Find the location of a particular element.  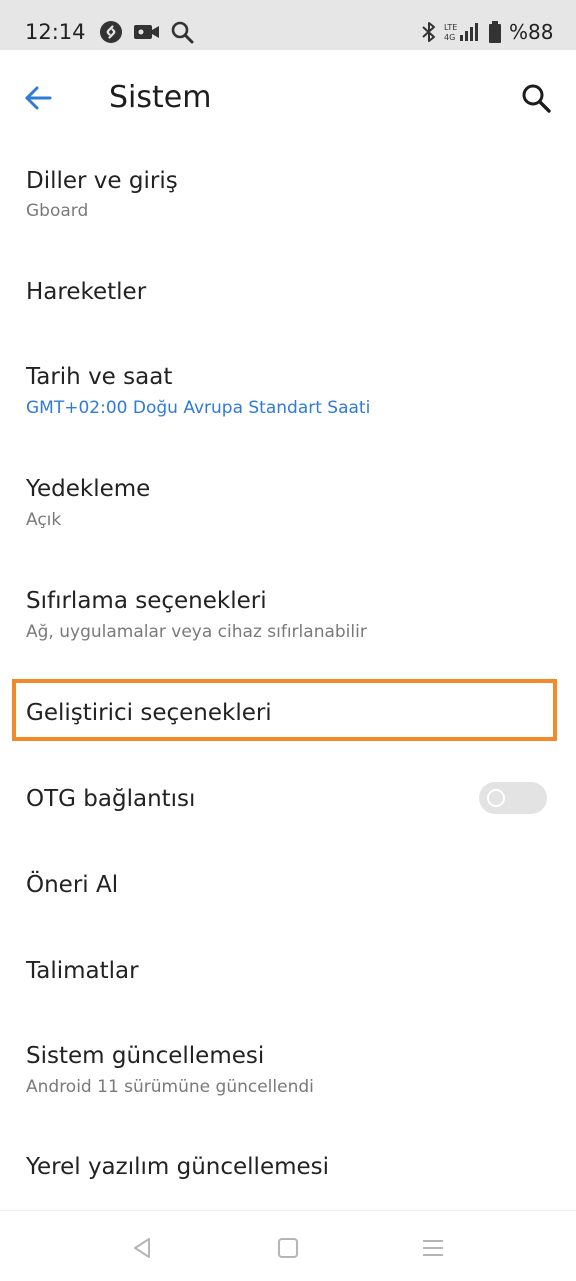

list-item-hareketler: Hareketler is located at coordinates (288, 305).